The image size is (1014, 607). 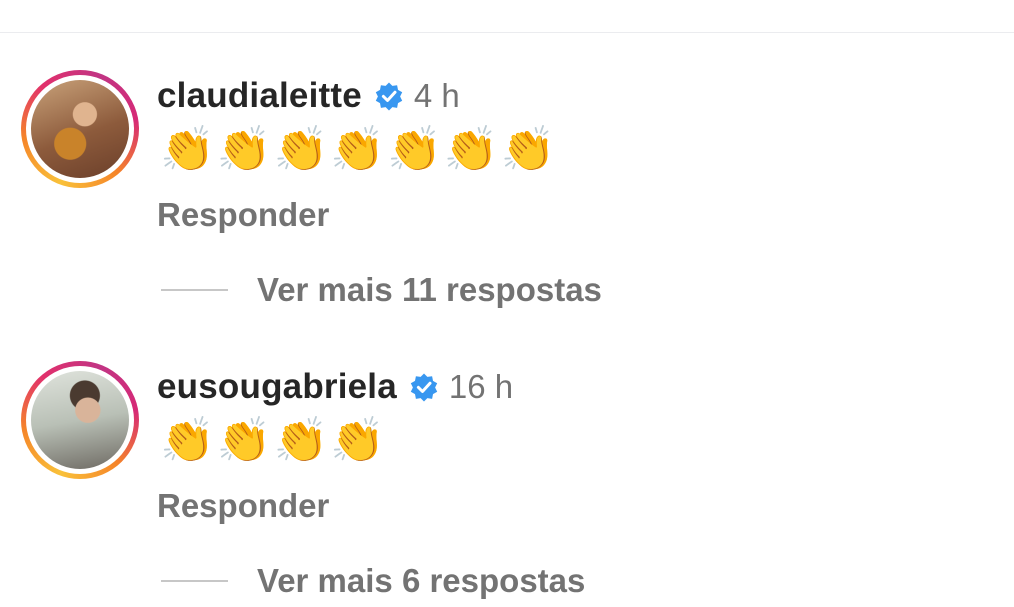 I want to click on comment-timestamp: 16 h, so click(x=481, y=386).